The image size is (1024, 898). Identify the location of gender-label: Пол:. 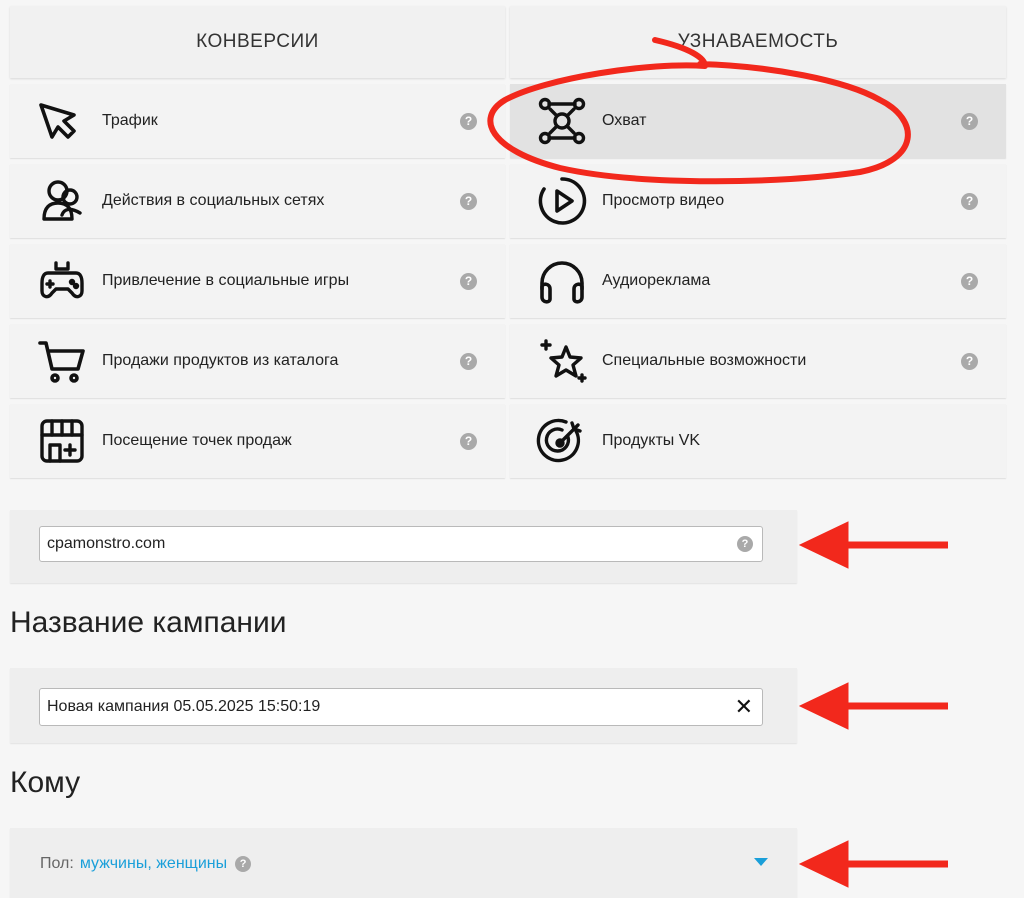
(57, 863).